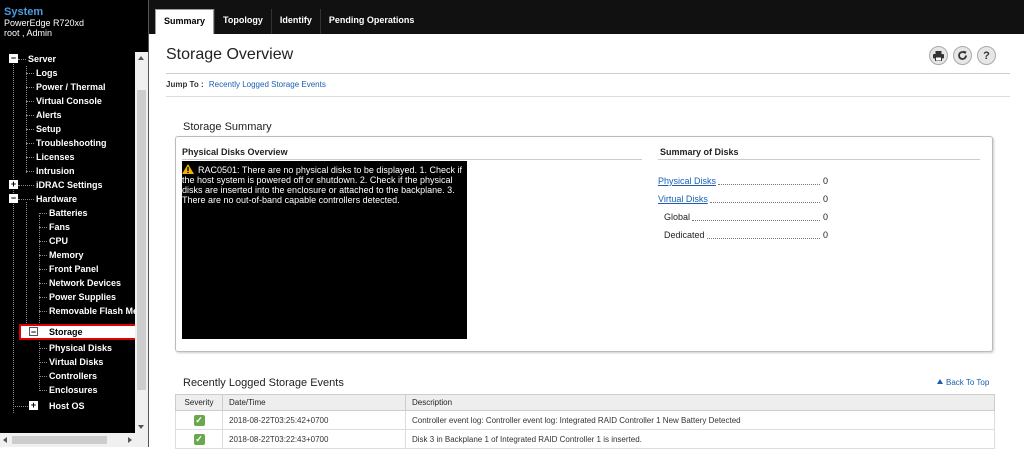  What do you see at coordinates (968, 382) in the screenshot?
I see `back-to-top-label: Back To Top` at bounding box center [968, 382].